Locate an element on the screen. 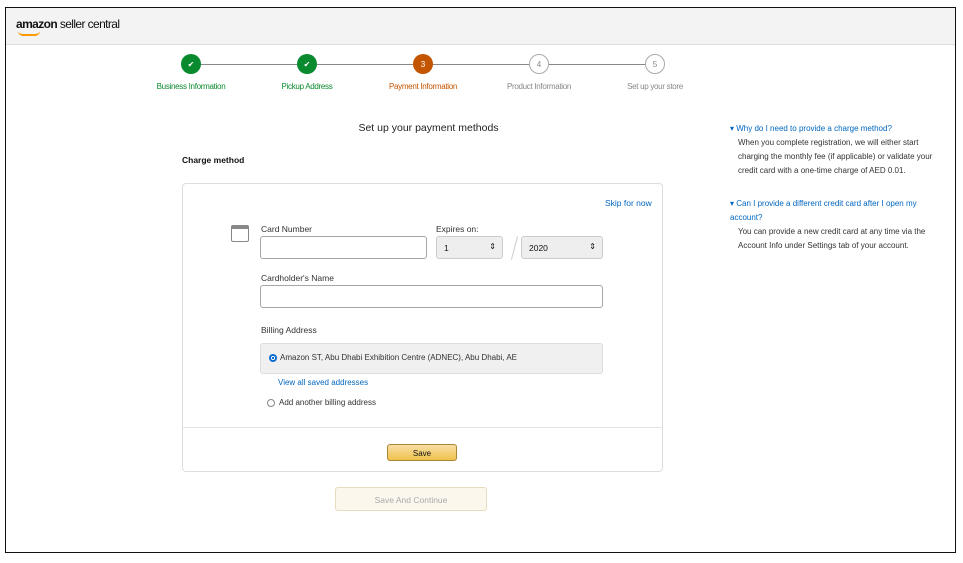 This screenshot has width=963, height=563. step-set-up-store: 5 Set up your store is located at coordinates (655, 72).